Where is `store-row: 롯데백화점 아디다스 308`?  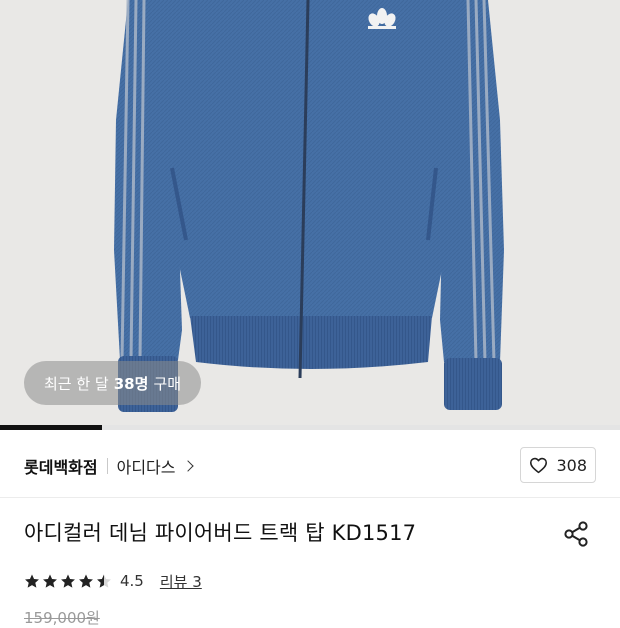
store-row: 롯데백화점 아디다스 308 is located at coordinates (310, 466).